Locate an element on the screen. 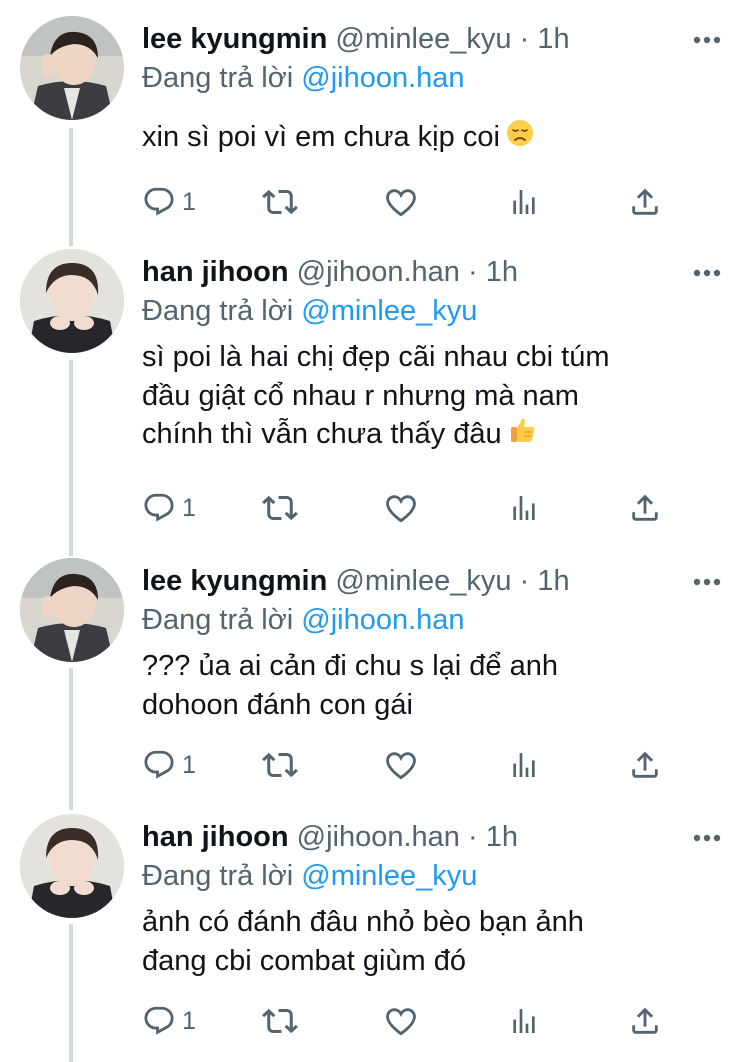 This screenshot has width=750, height=1062. tweet-text-line: đang cbi combat giùm đó is located at coordinates (304, 960).